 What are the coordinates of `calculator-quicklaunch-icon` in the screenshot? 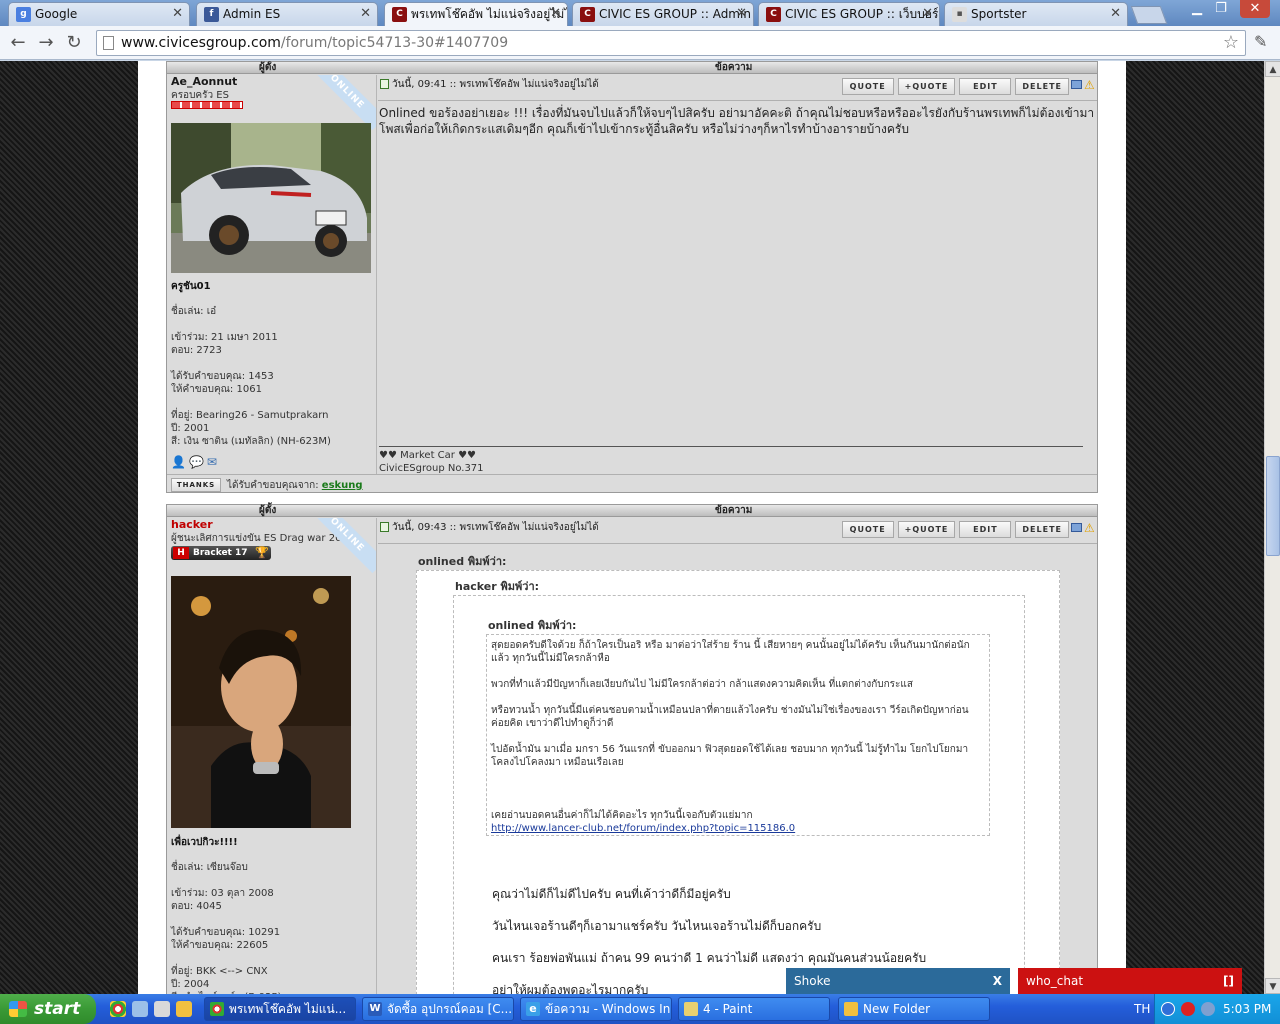 It's located at (162, 1009).